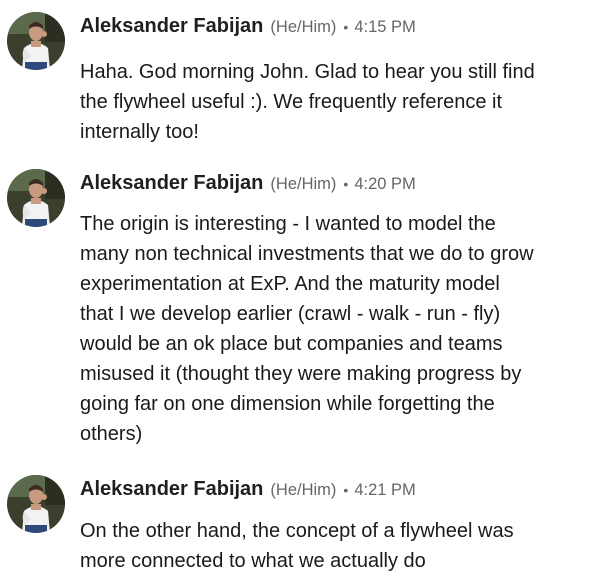 The image size is (590, 580). I want to click on timestamp: 4:15 PM, so click(385, 27).